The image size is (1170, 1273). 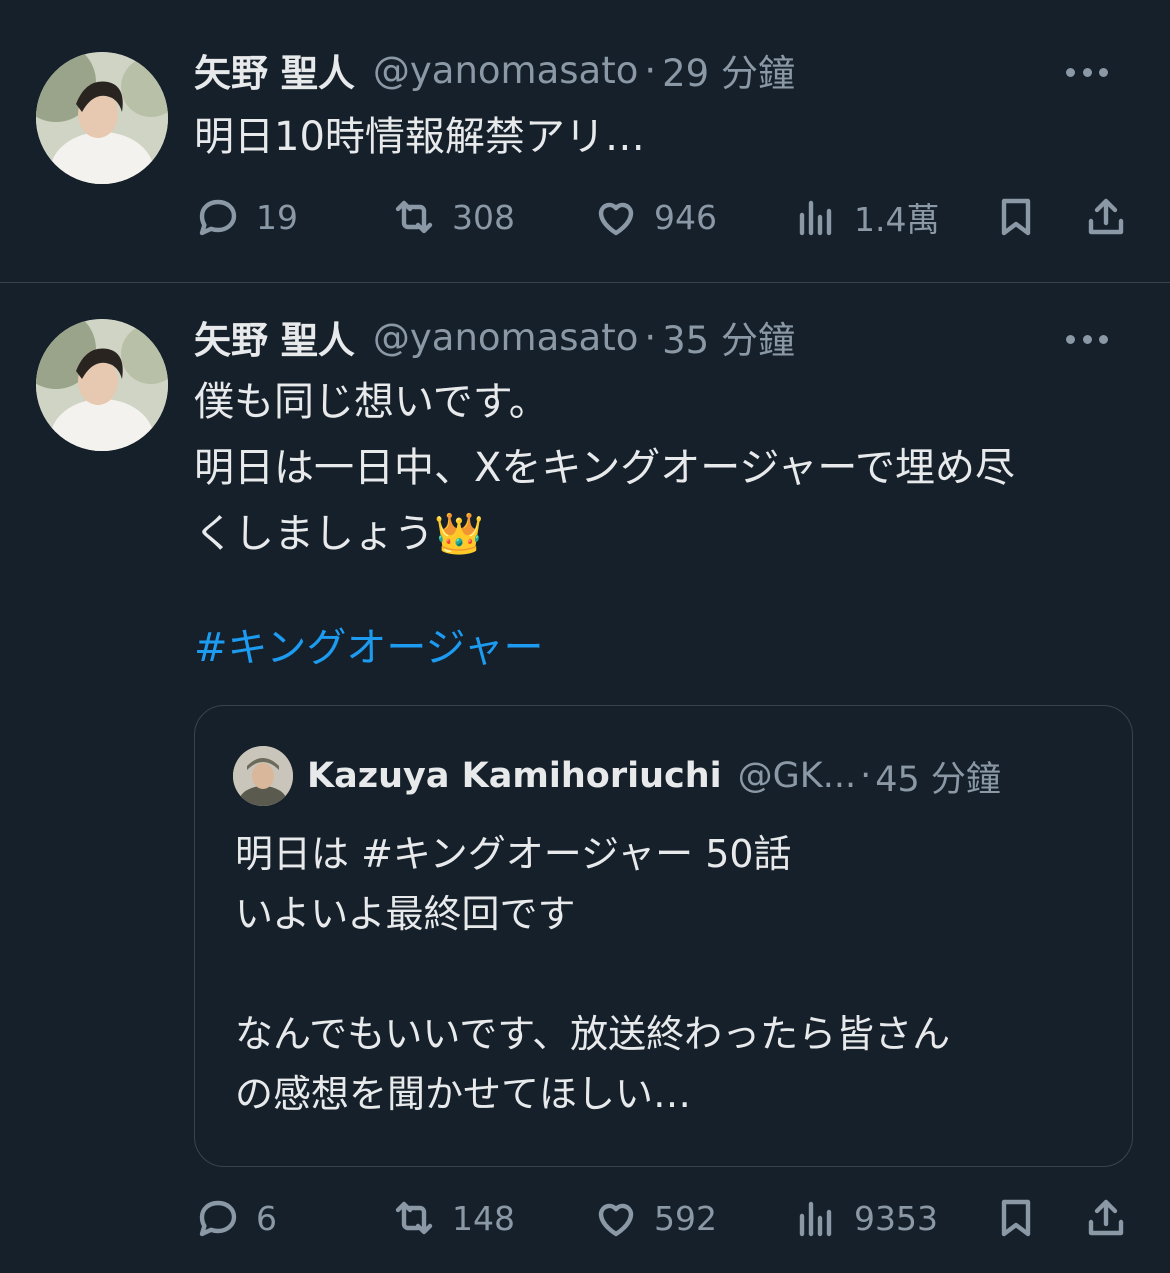 What do you see at coordinates (685, 1218) in the screenshot?
I see `like-count: 592` at bounding box center [685, 1218].